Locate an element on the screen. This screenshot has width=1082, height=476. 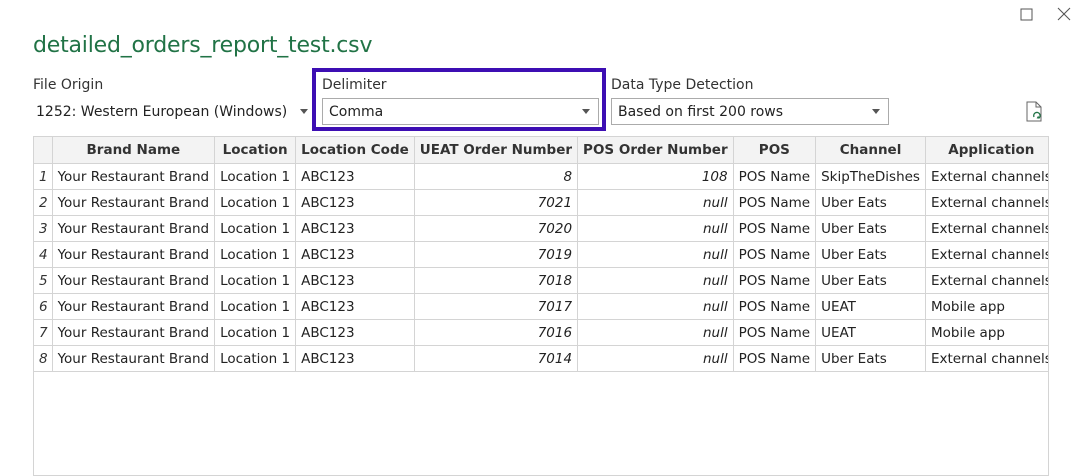
column-header: Location Code is located at coordinates (355, 150).